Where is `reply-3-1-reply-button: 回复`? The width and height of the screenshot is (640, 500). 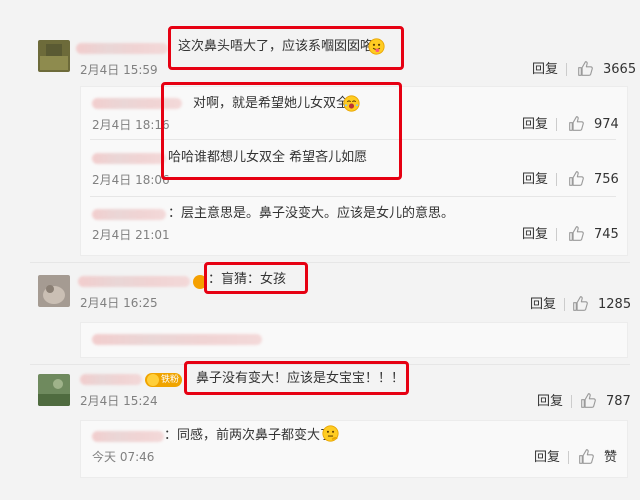
reply-3-1-reply-button: 回复 is located at coordinates (547, 458).